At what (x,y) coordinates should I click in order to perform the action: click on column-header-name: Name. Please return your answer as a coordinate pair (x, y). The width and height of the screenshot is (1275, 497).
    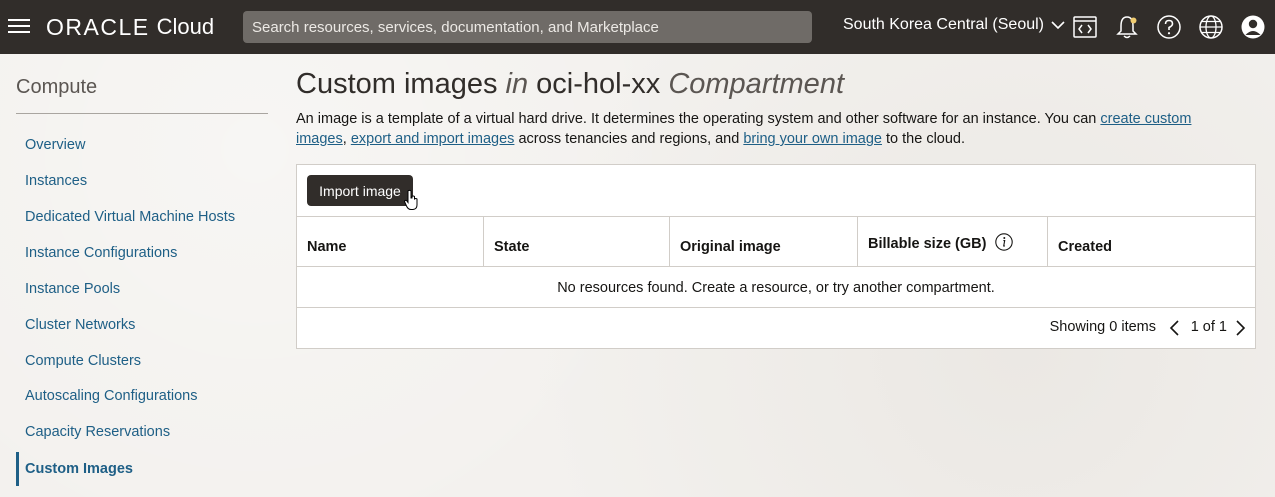
    Looking at the image, I should click on (390, 241).